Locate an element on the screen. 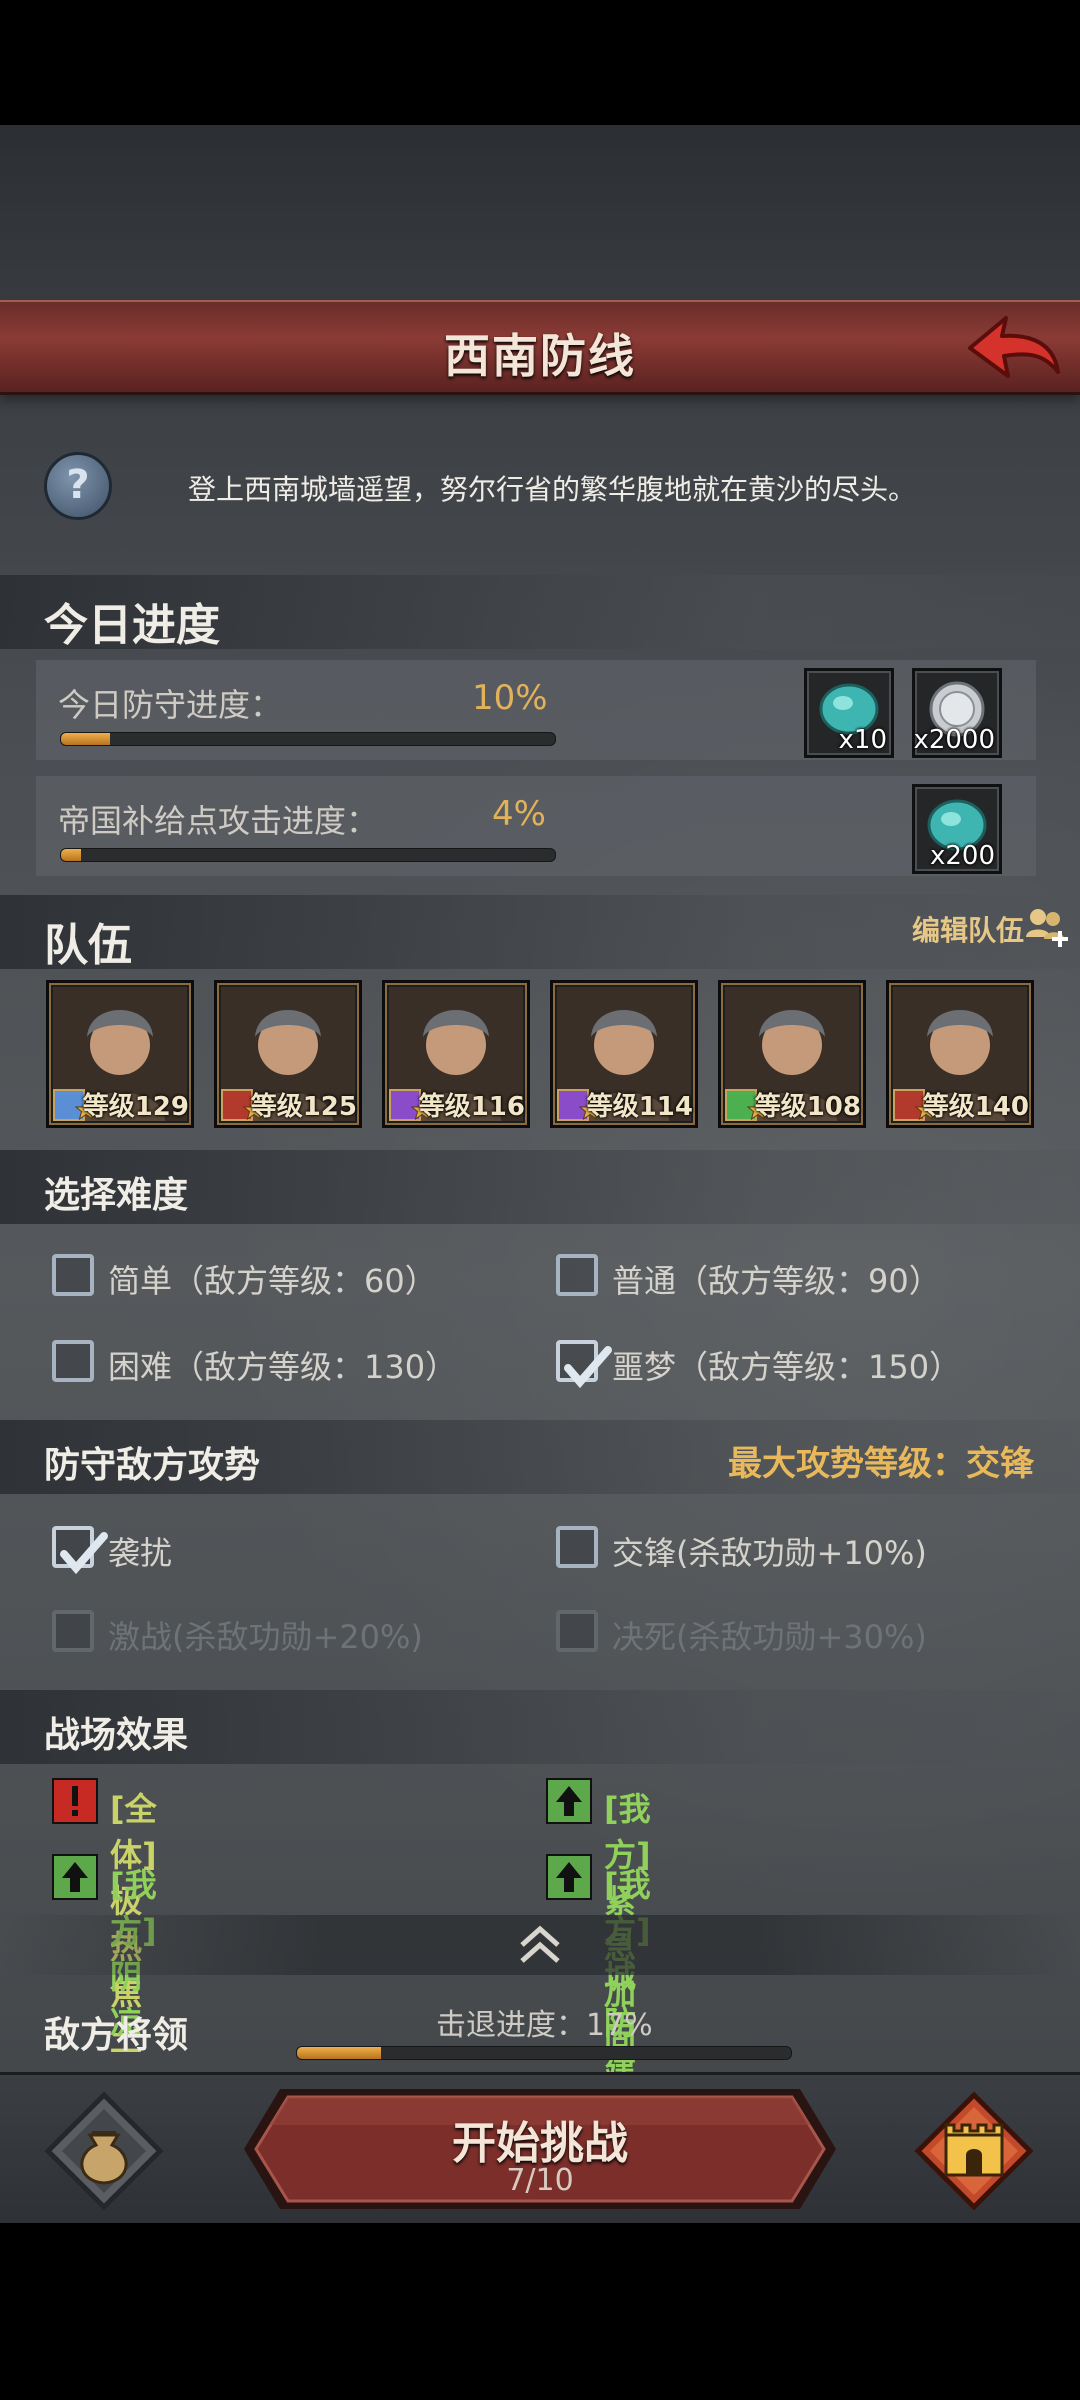 The width and height of the screenshot is (1080, 2400). option-label: 普通（敌方等级：90） is located at coordinates (776, 1281).